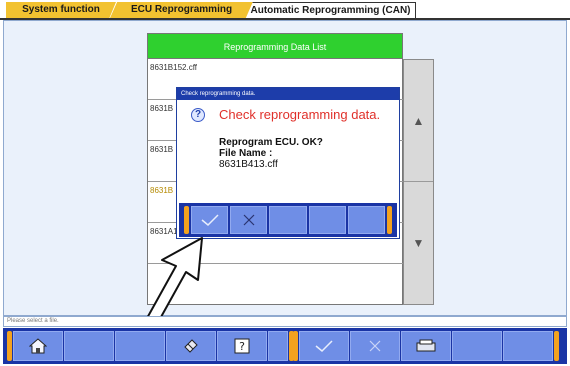 Image resolution: width=570 pixels, height=366 pixels. I want to click on cancel-button, so click(249, 220).